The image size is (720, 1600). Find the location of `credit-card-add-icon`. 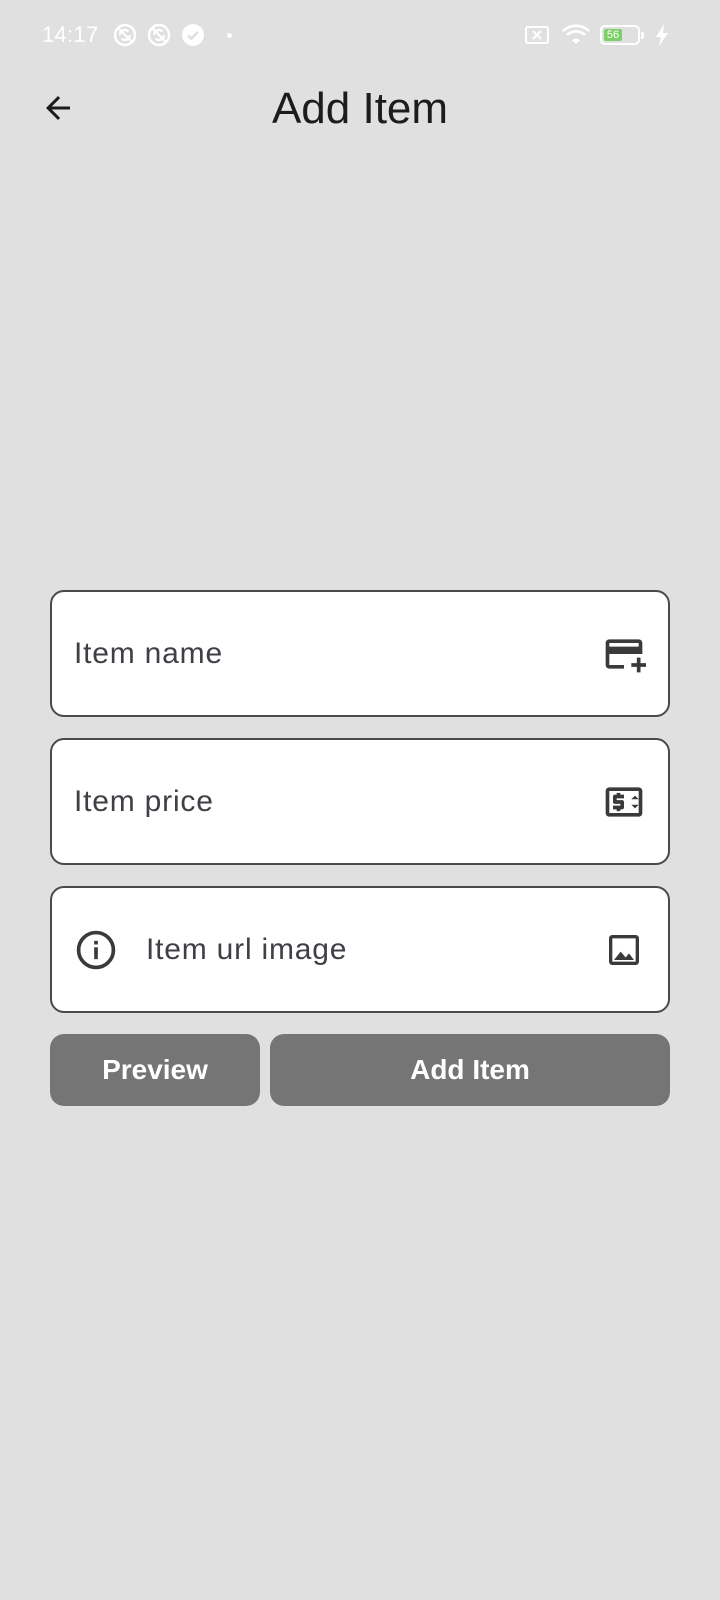

credit-card-add-icon is located at coordinates (624, 654).